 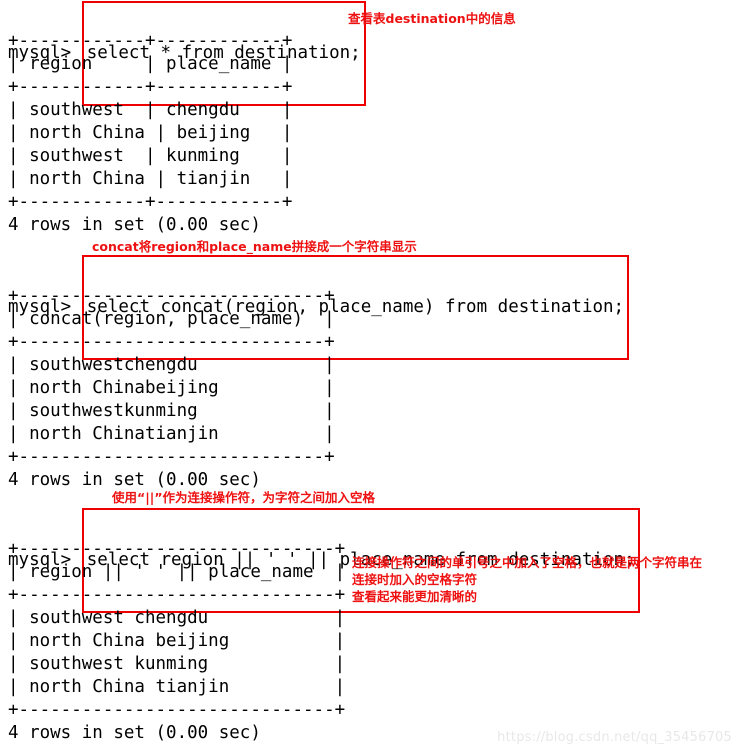 What do you see at coordinates (177, 664) in the screenshot?
I see `table3-row-3: | southwest kunming |` at bounding box center [177, 664].